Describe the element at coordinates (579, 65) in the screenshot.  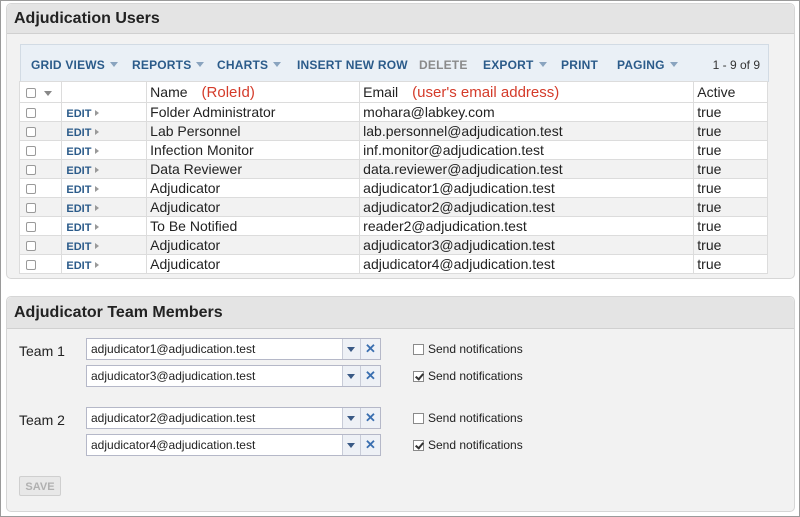
I see `print-button: PRINT` at that location.